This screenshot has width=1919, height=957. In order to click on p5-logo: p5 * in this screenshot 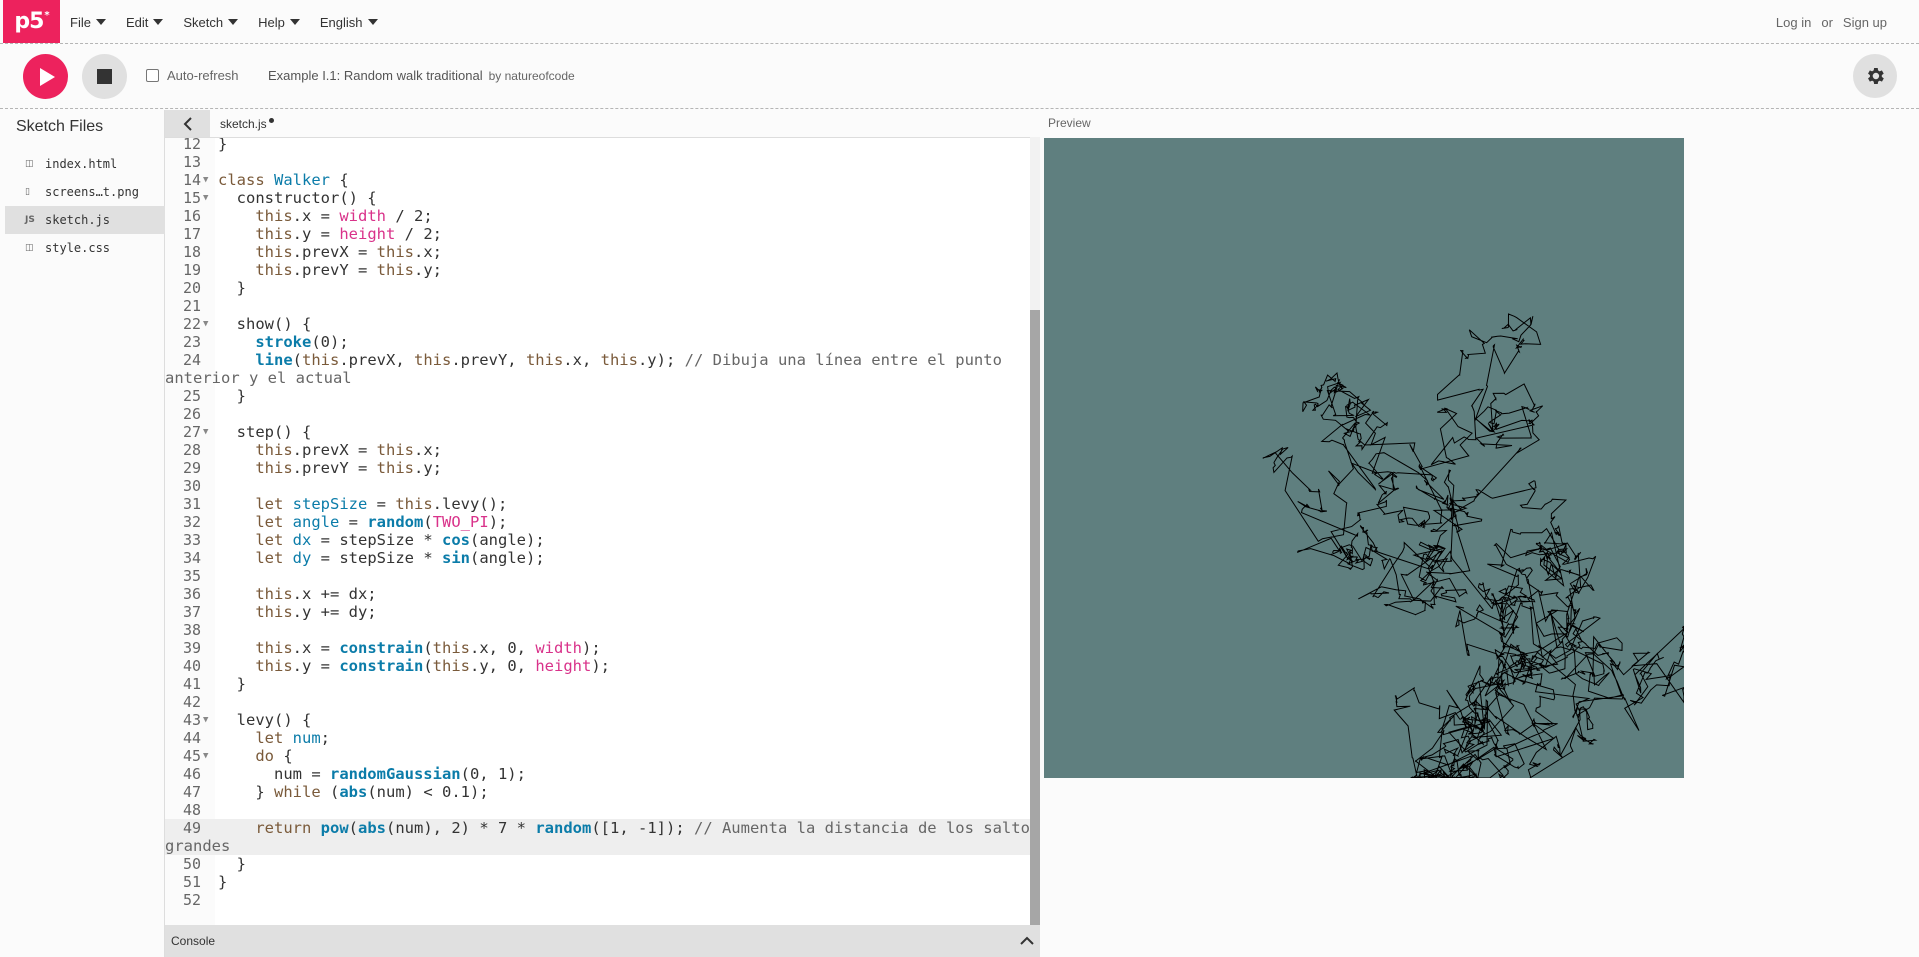, I will do `click(31, 21)`.